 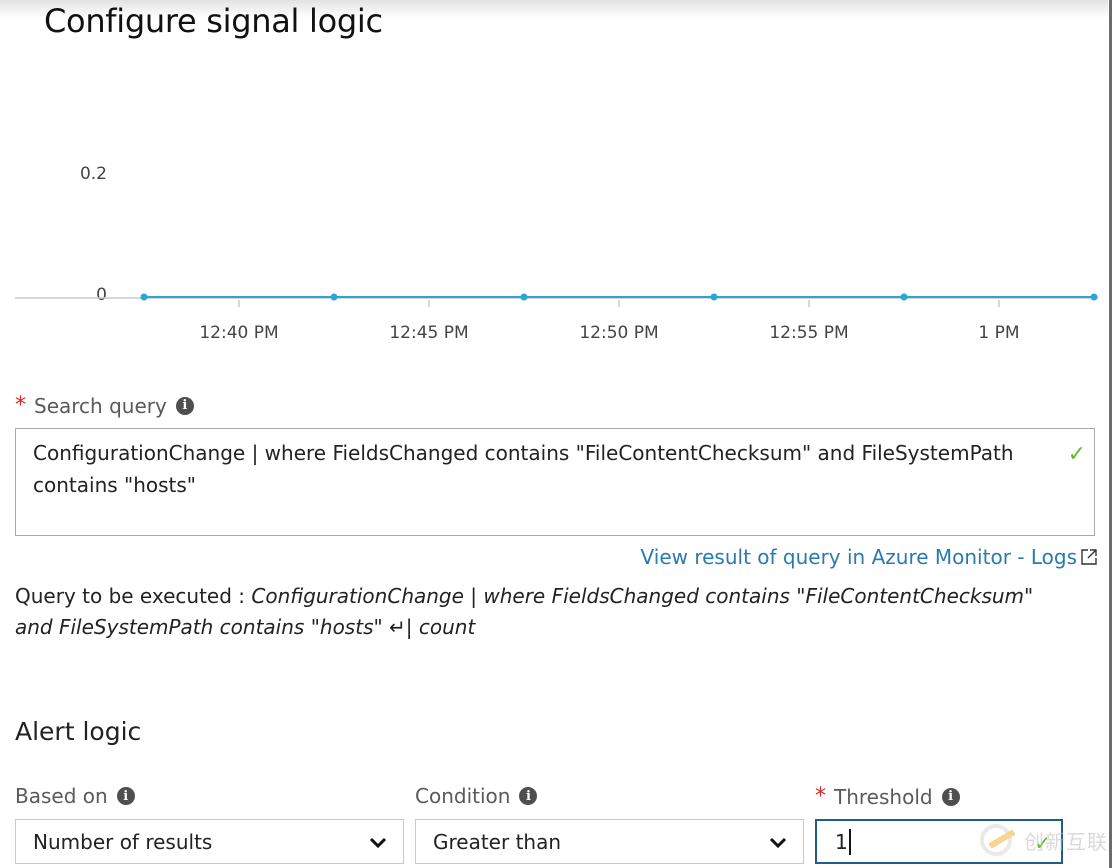 I want to click on condition-label-text: Condition, so click(x=463, y=796).